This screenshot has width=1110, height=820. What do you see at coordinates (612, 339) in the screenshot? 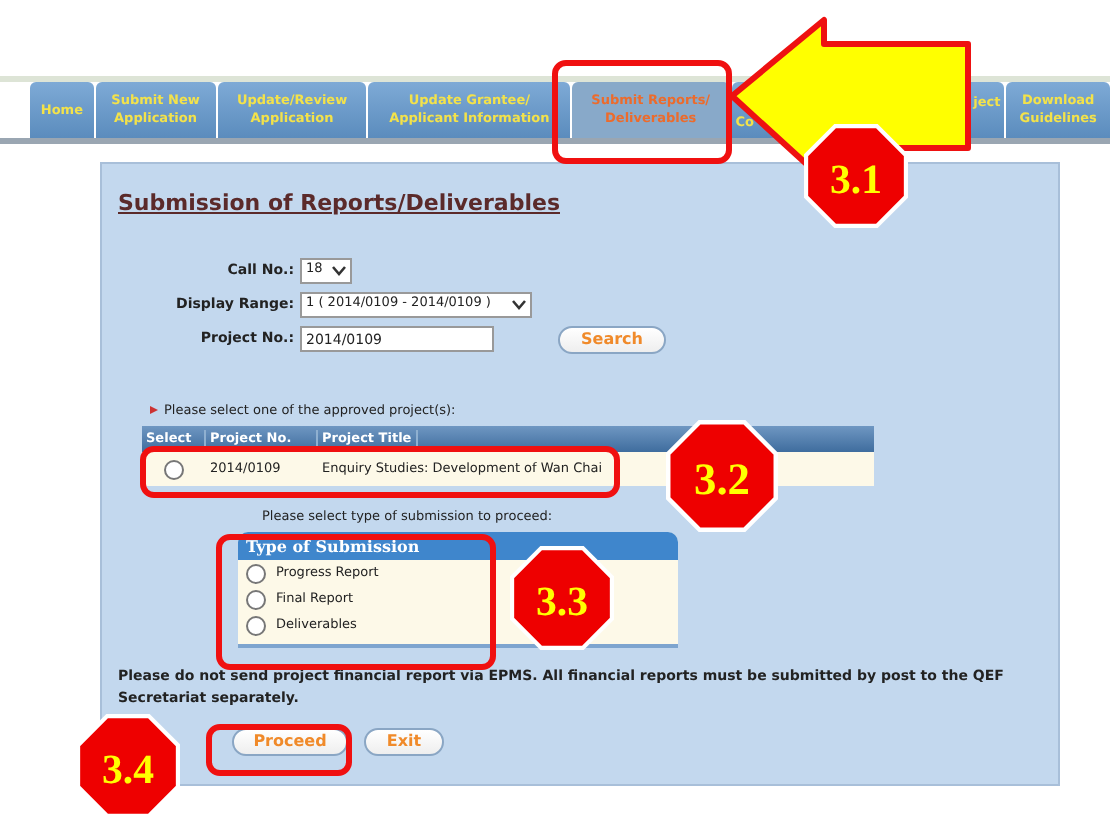
I see `search-button: Search` at bounding box center [612, 339].